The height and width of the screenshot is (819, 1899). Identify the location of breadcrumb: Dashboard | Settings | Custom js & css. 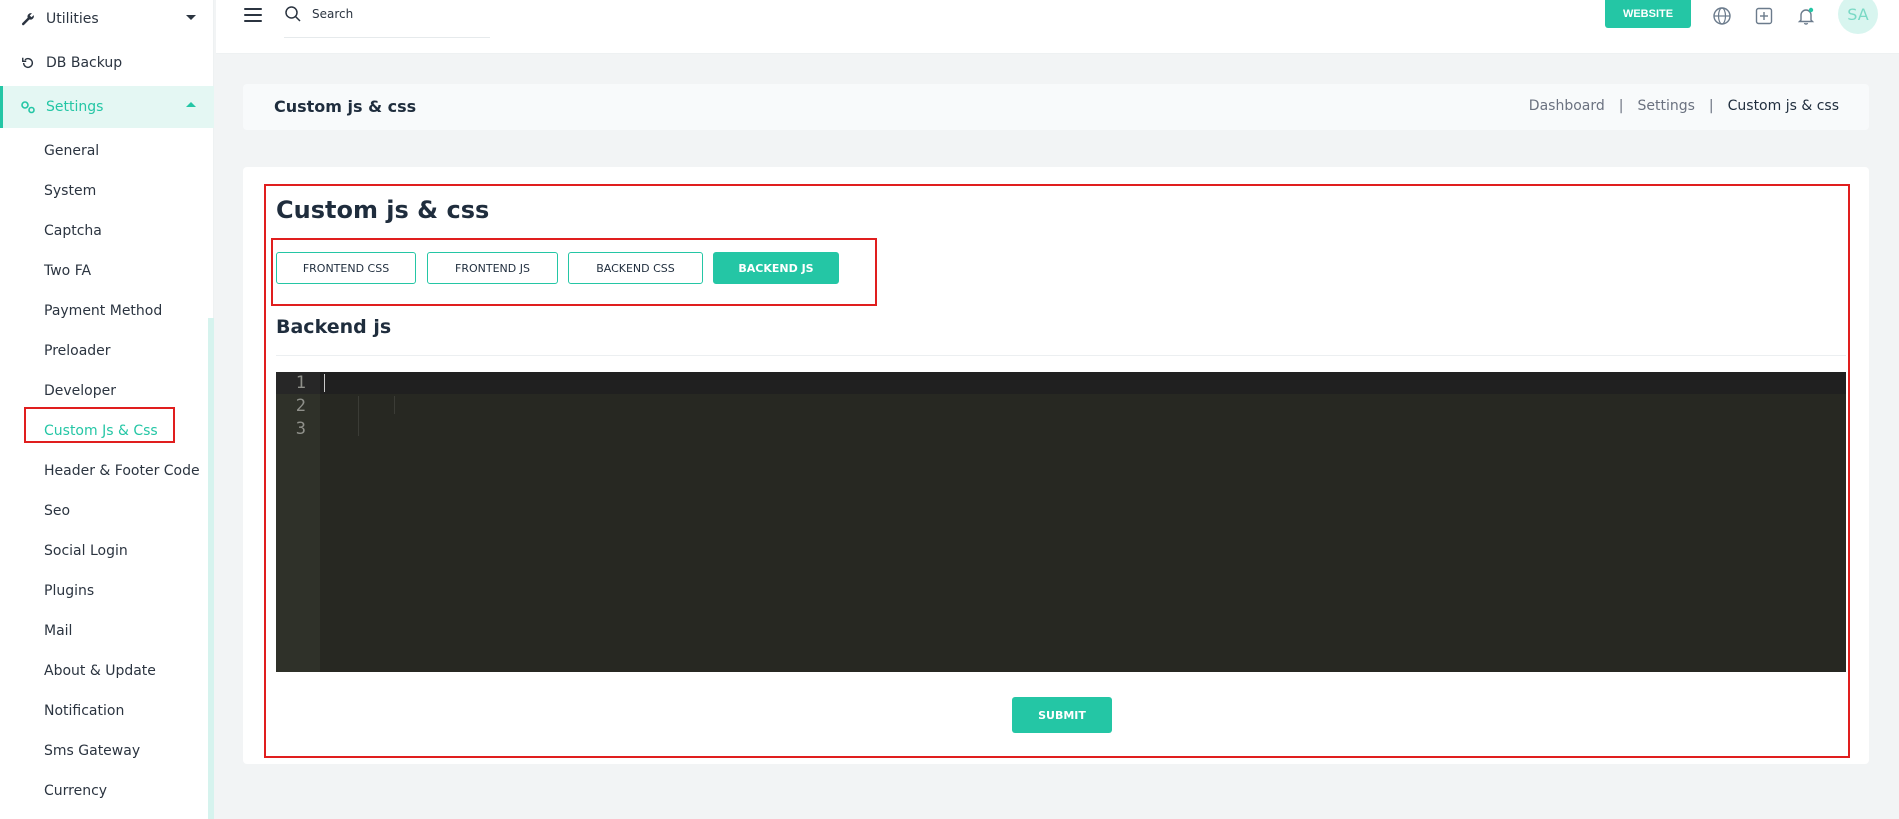
(1684, 106).